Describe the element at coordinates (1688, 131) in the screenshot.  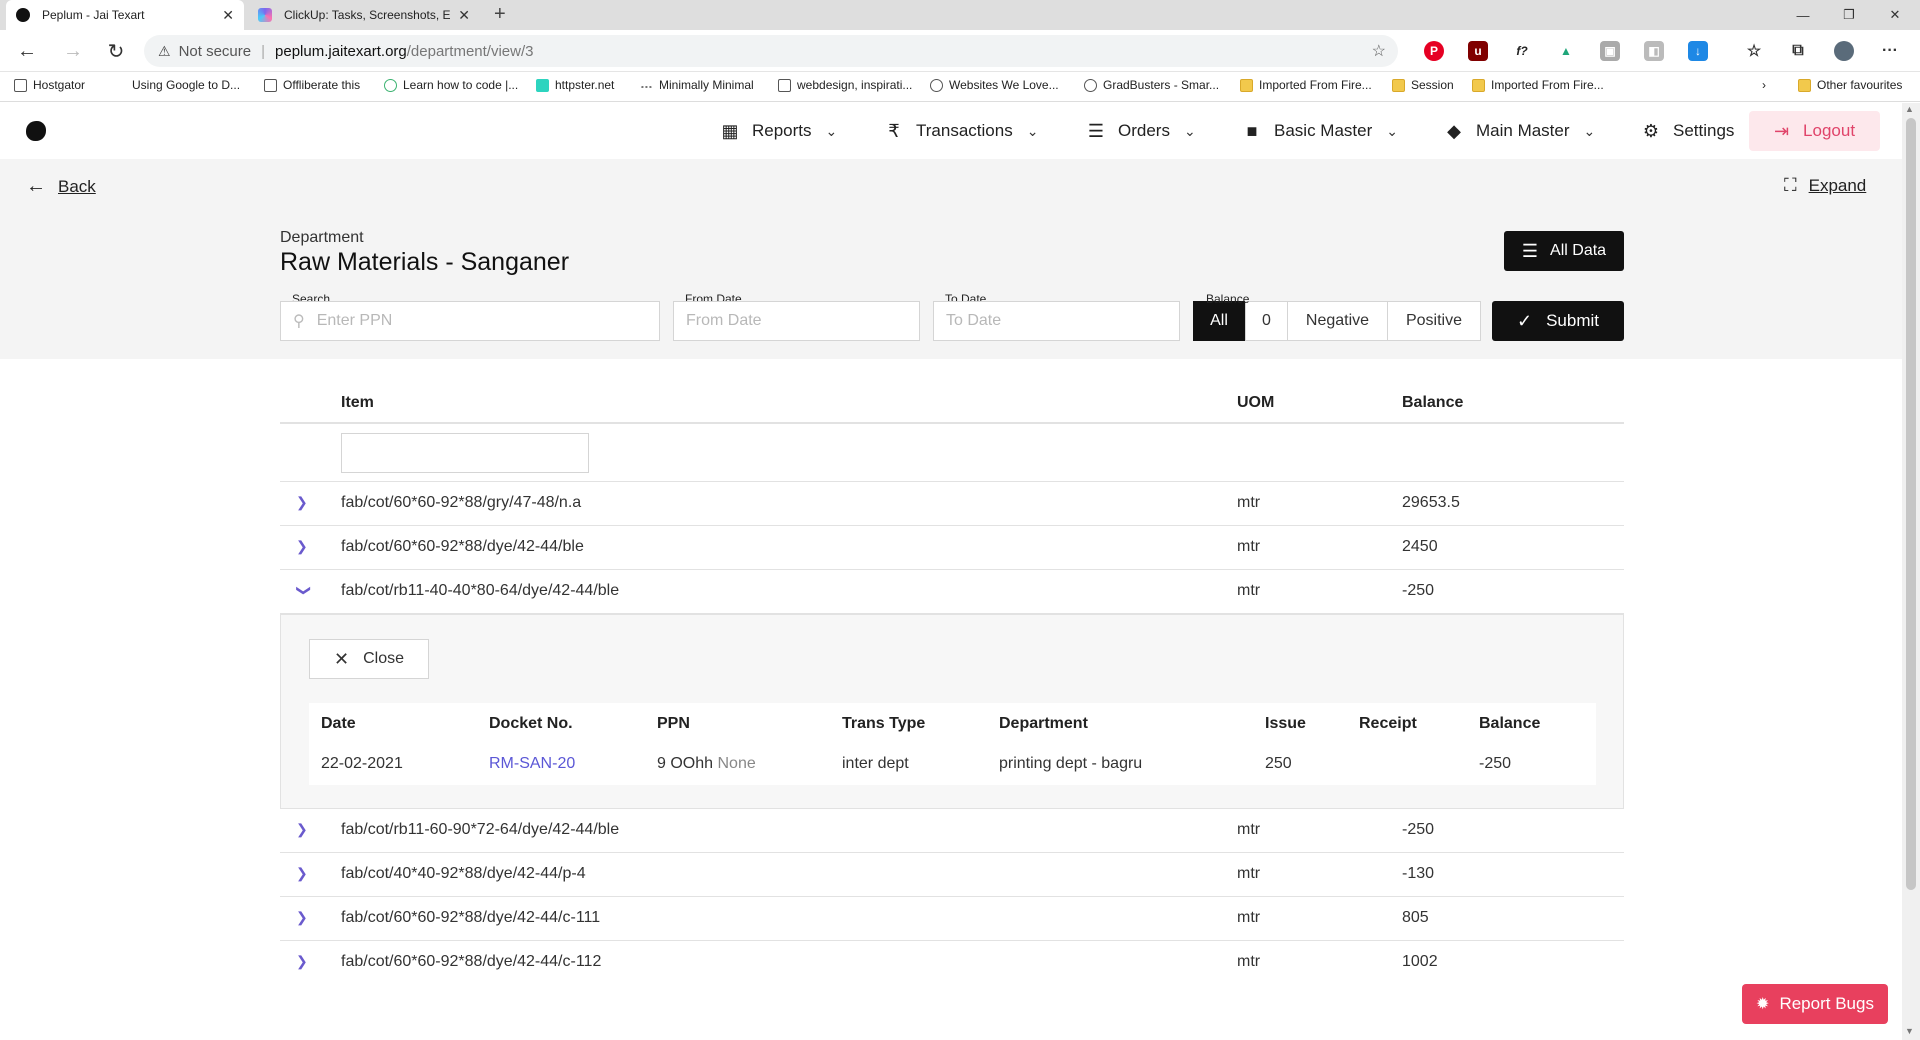
I see `menu-settings: ⚙ Settings` at that location.